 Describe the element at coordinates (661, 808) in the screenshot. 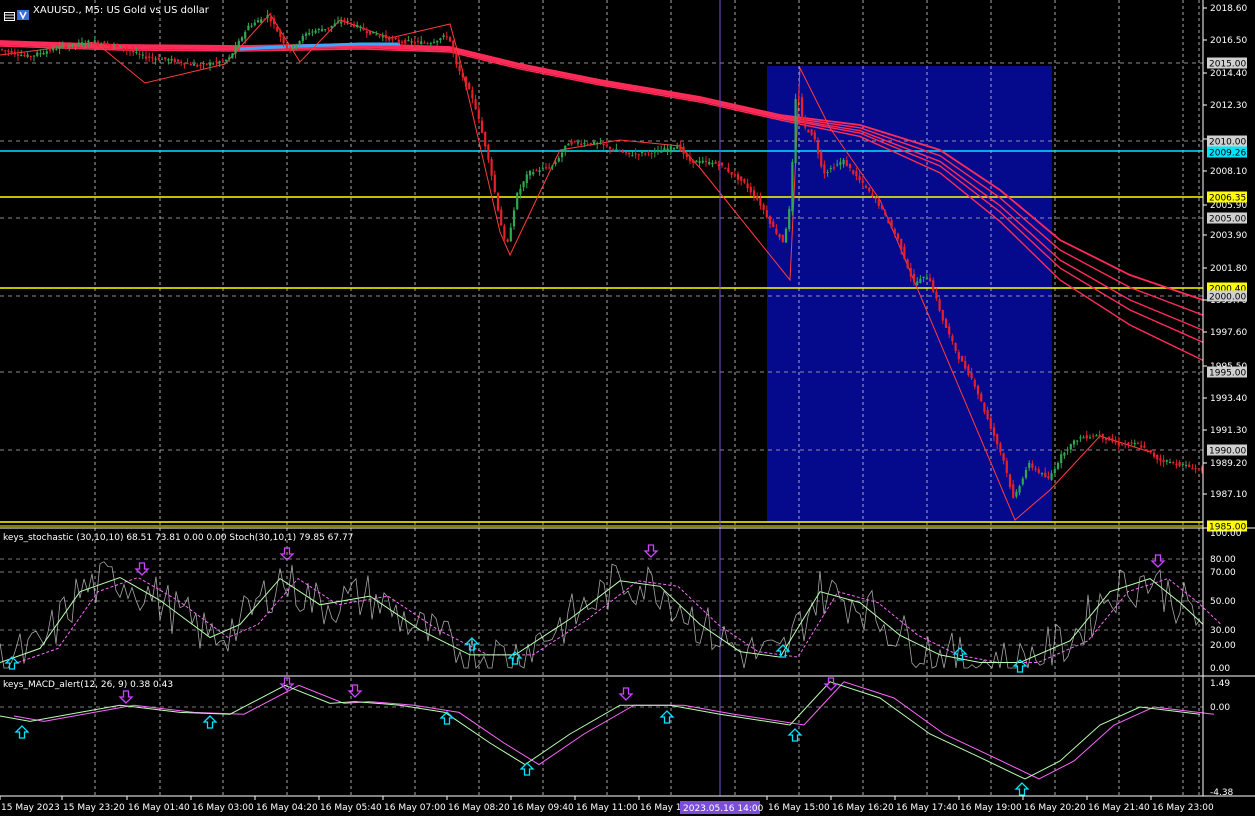

I see `time-tick-label: 16 May 1` at that location.